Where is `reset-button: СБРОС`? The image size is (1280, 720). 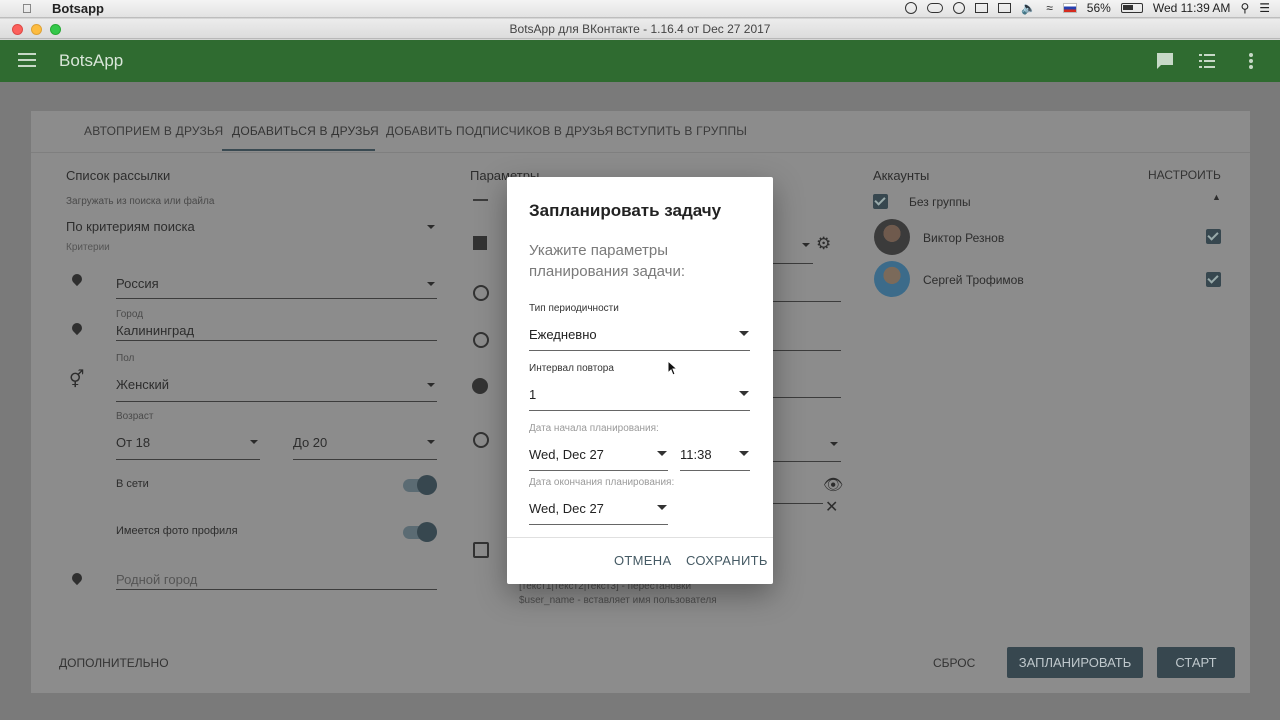
reset-button: СБРОС is located at coordinates (954, 663).